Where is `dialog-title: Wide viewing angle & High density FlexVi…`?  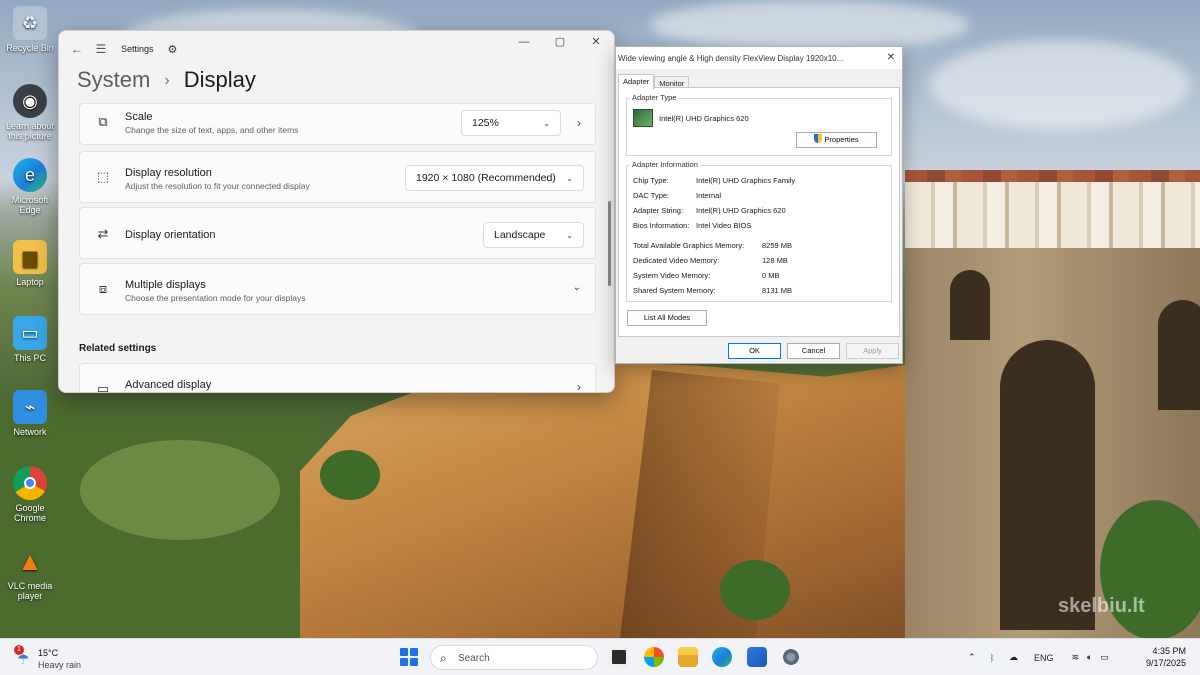
dialog-title: Wide viewing angle & High density FlexVi… is located at coordinates (759, 58).